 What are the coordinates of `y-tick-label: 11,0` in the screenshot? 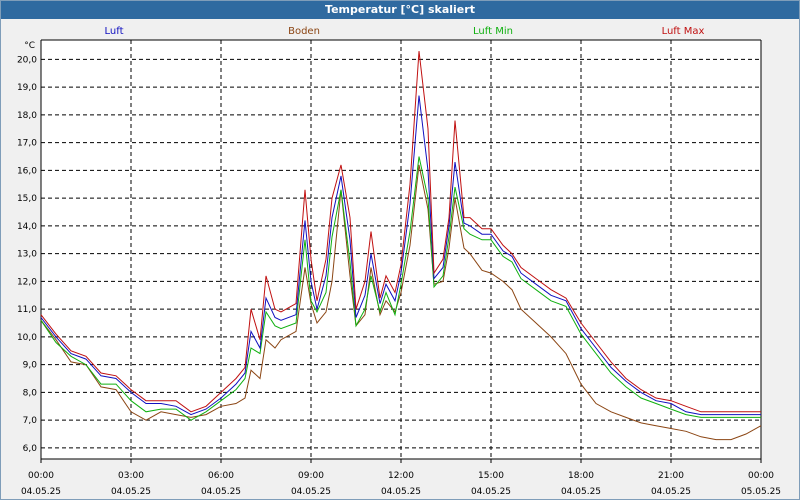 It's located at (27, 310).